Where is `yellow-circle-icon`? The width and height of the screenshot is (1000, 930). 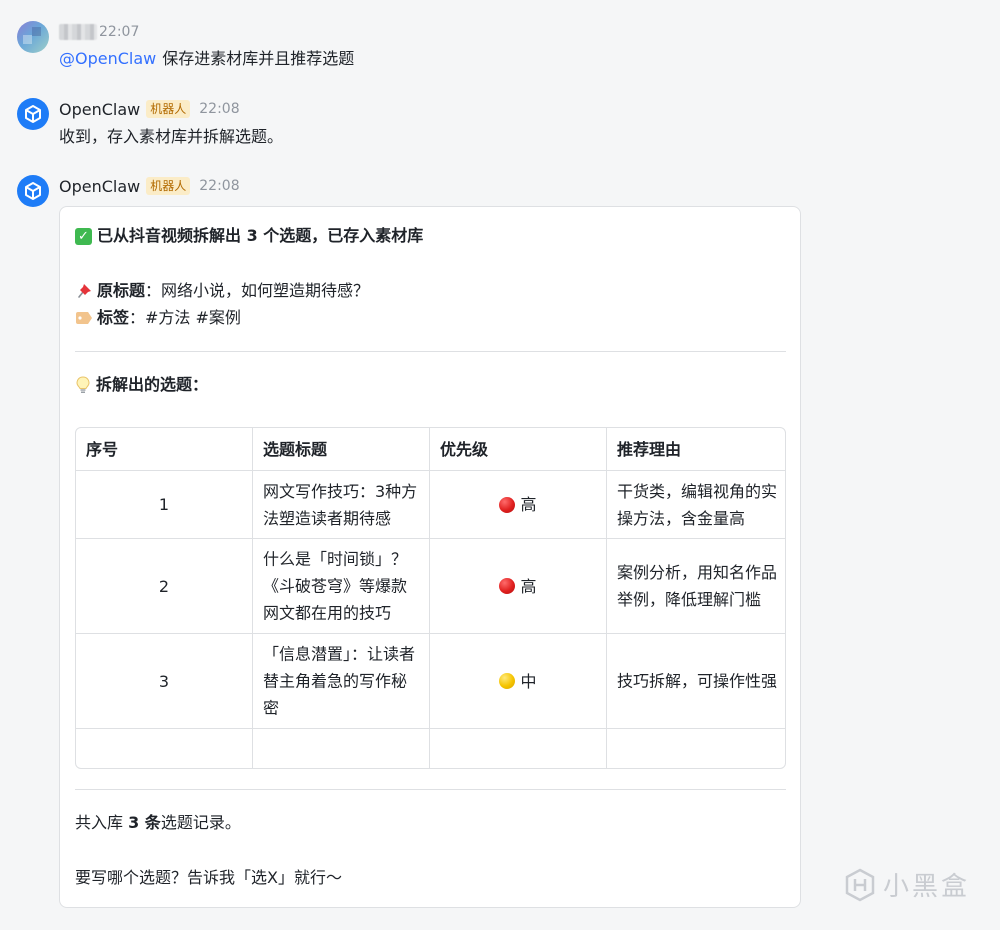
yellow-circle-icon is located at coordinates (507, 681).